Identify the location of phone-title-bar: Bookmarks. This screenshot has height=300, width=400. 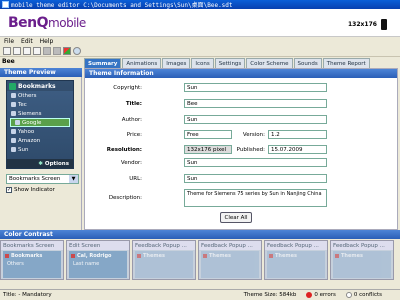
(40, 86).